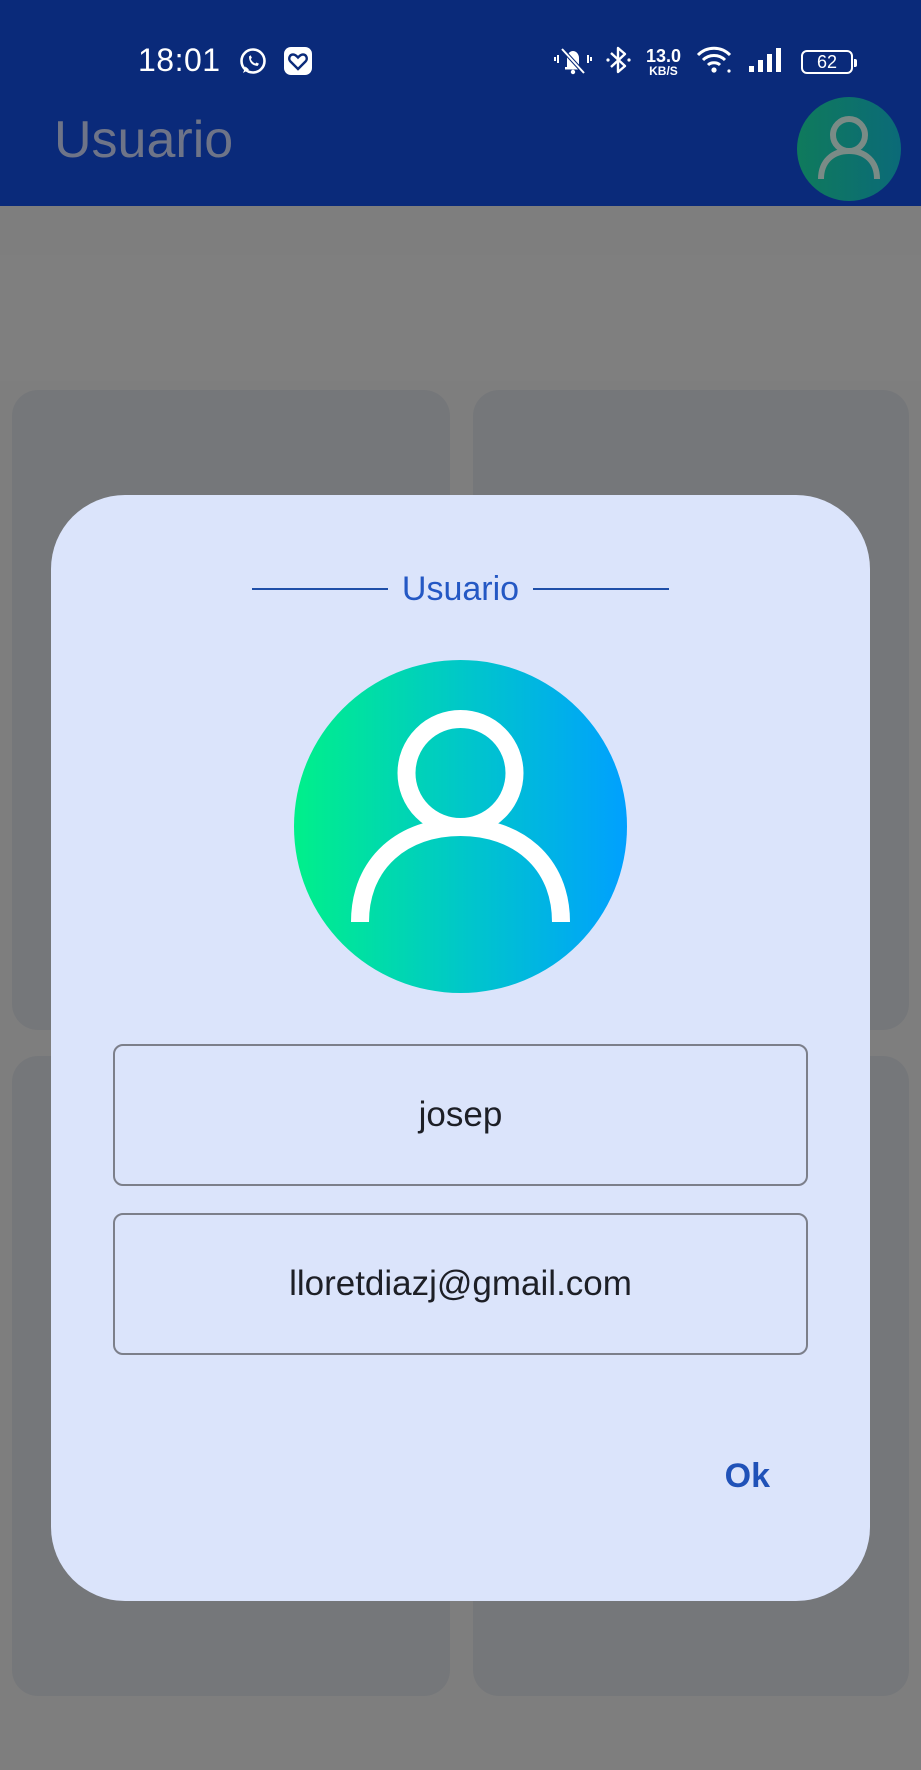  What do you see at coordinates (572, 62) in the screenshot?
I see `silent-icon` at bounding box center [572, 62].